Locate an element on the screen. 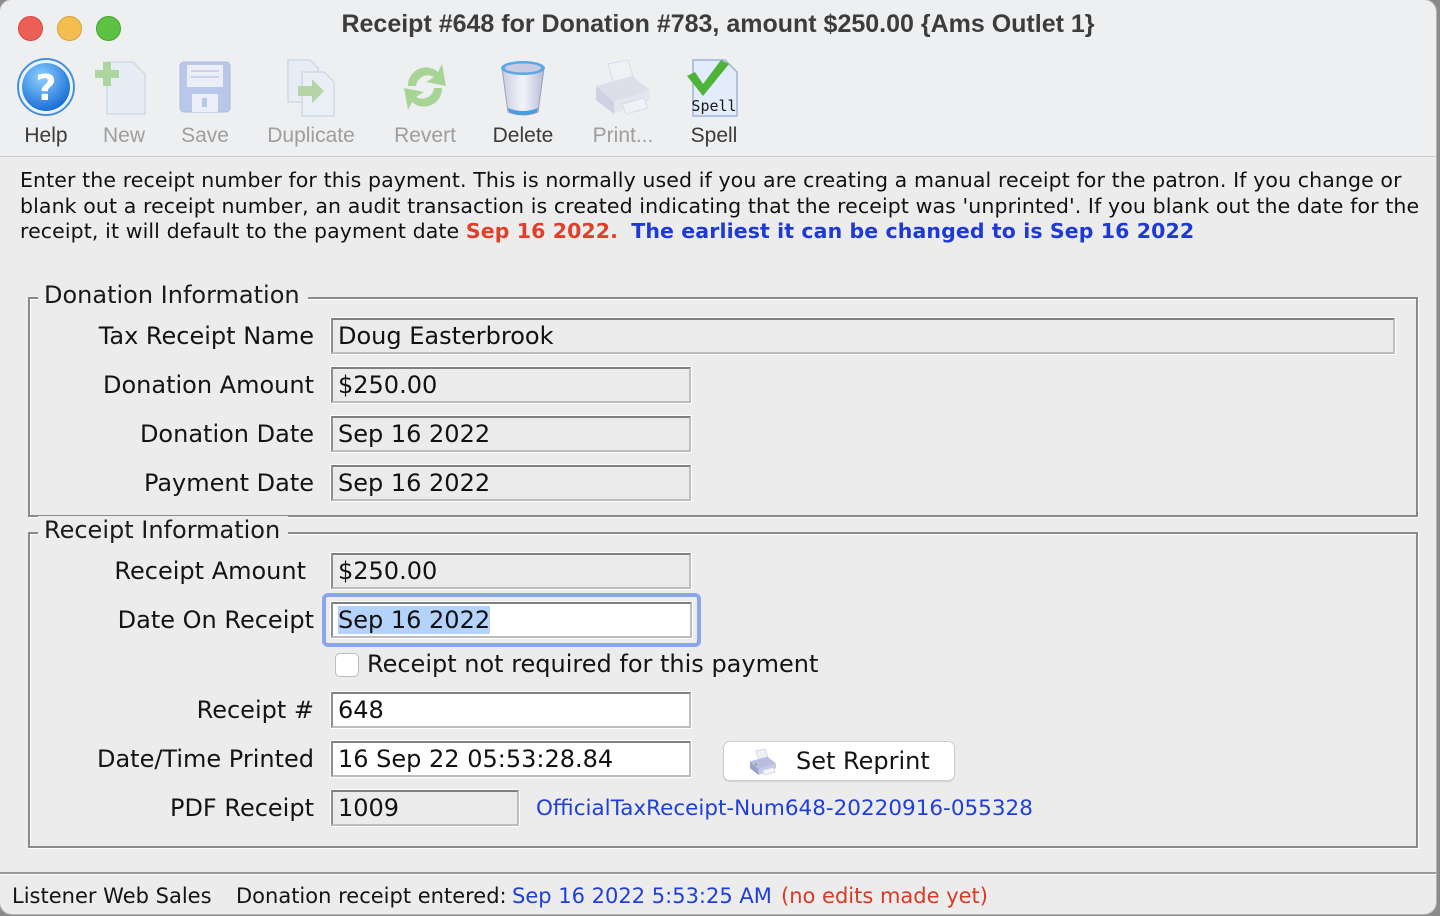 This screenshot has width=1440, height=916. help-button: ? Help is located at coordinates (46, 104).